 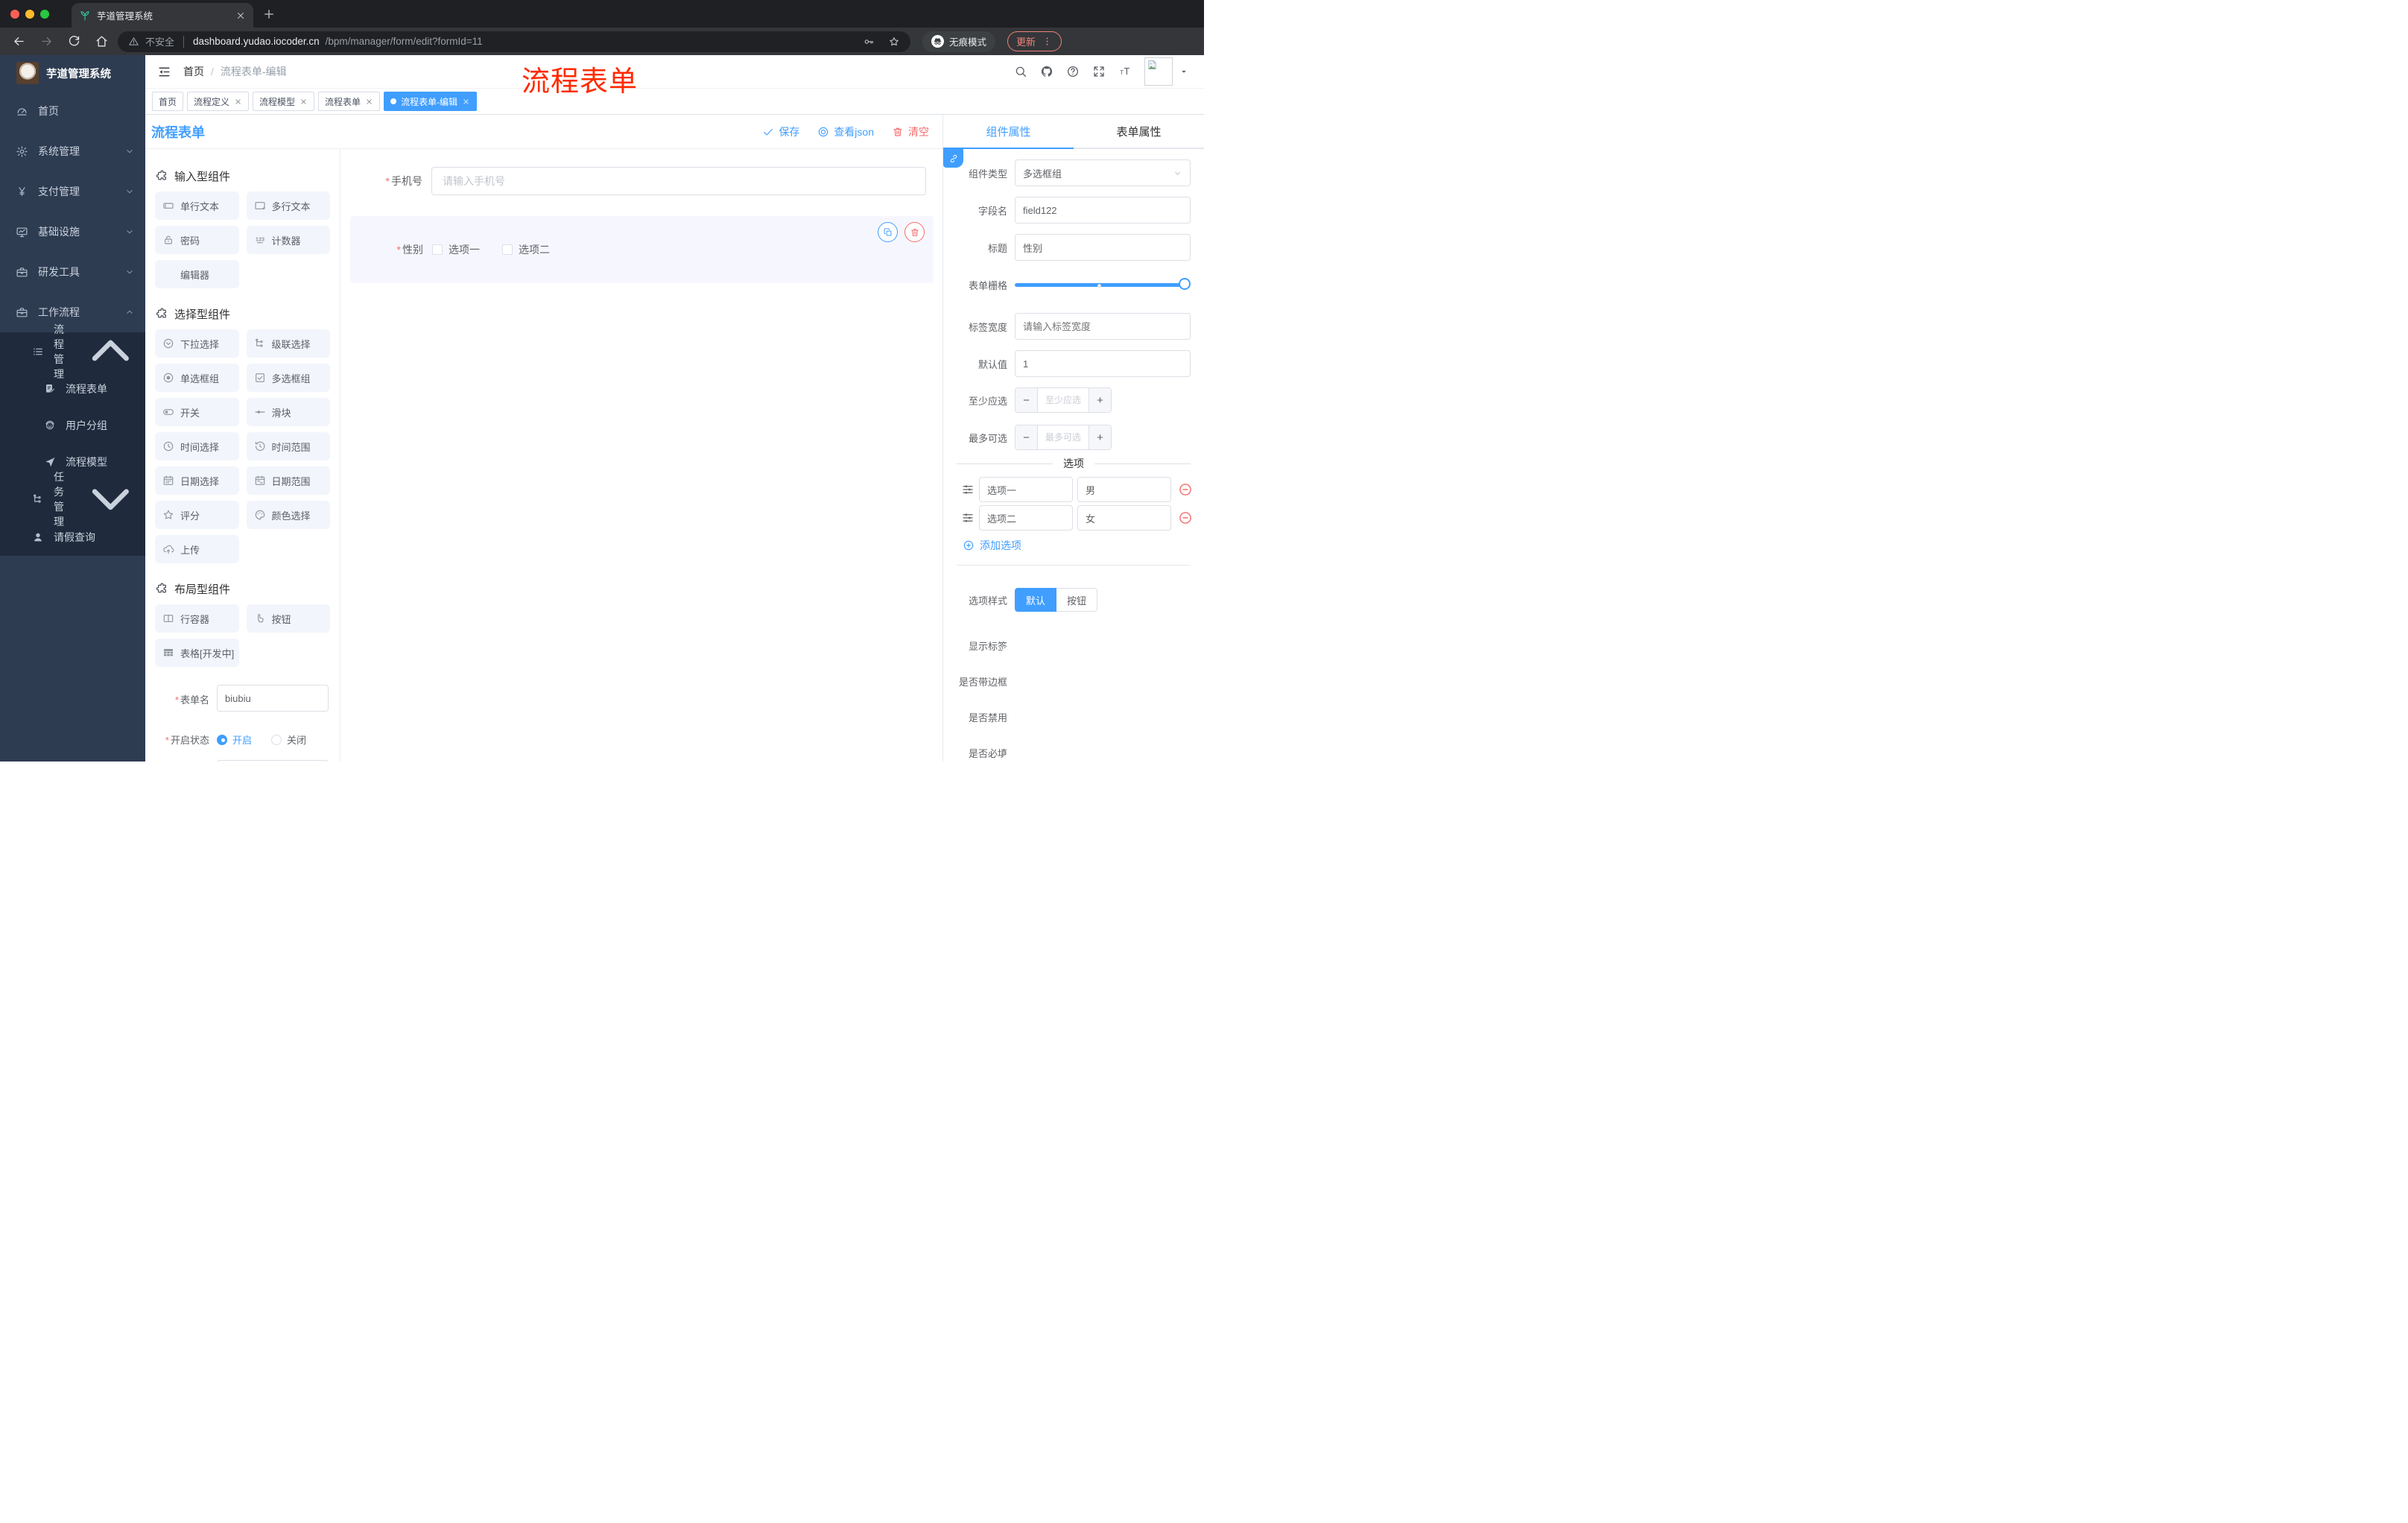 What do you see at coordinates (1026, 518) in the screenshot?
I see `option2-label-input` at bounding box center [1026, 518].